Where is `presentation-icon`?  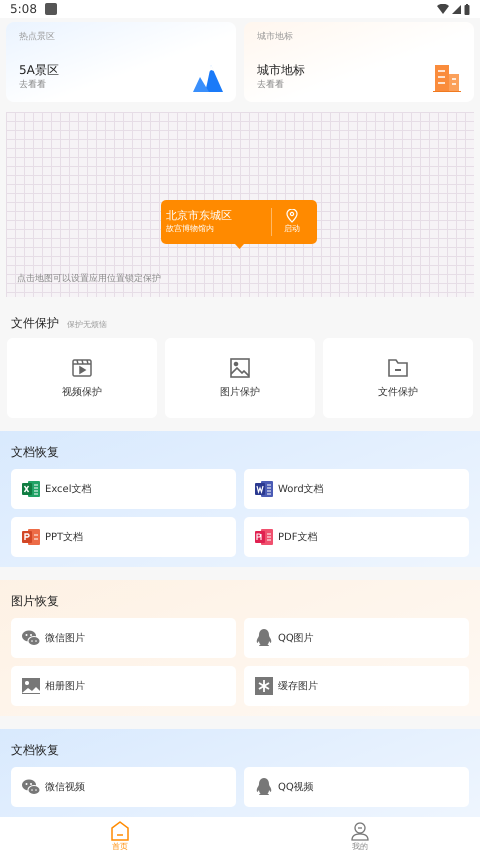 presentation-icon is located at coordinates (31, 537).